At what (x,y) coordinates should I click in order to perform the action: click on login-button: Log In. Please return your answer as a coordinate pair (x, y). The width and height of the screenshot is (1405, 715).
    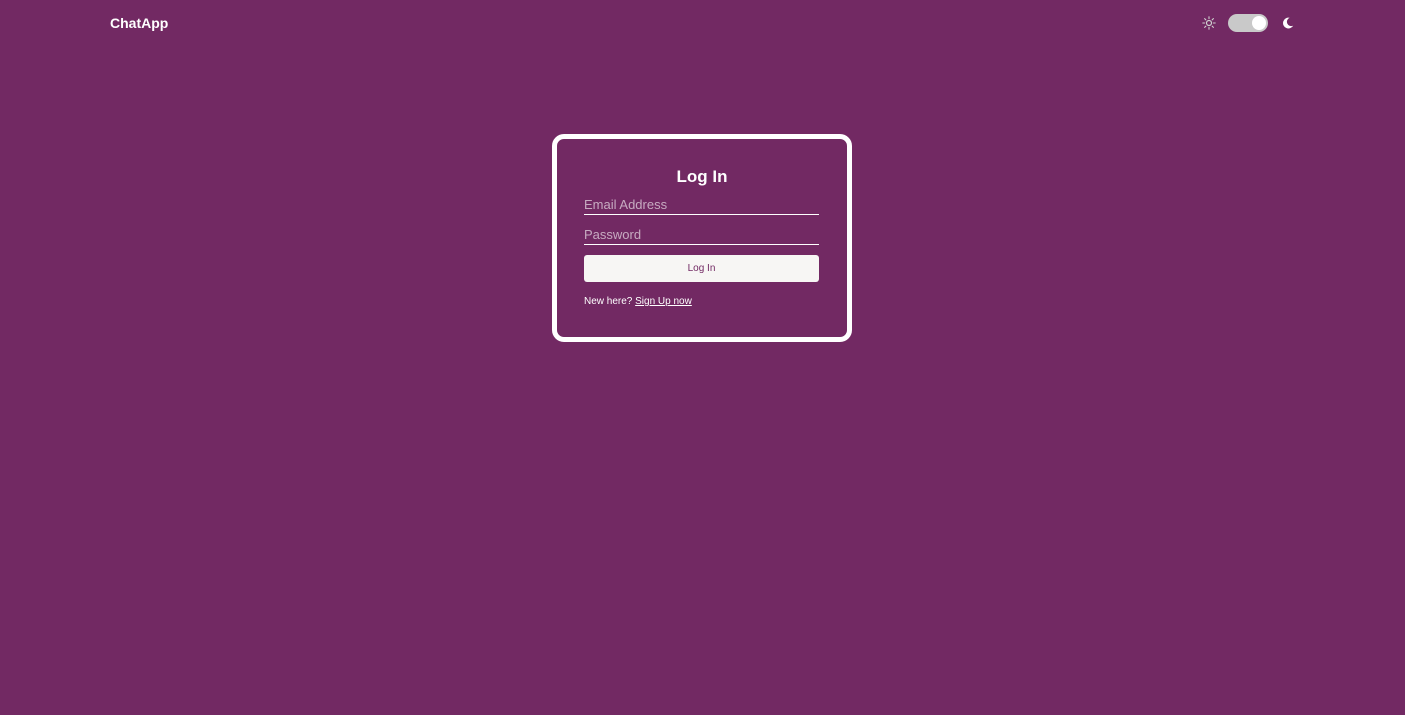
    Looking at the image, I should click on (701, 268).